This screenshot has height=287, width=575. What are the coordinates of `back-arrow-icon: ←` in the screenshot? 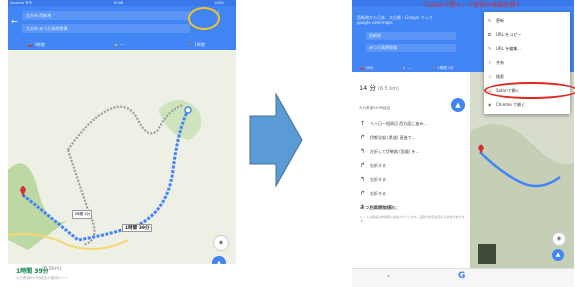 It's located at (14, 21).